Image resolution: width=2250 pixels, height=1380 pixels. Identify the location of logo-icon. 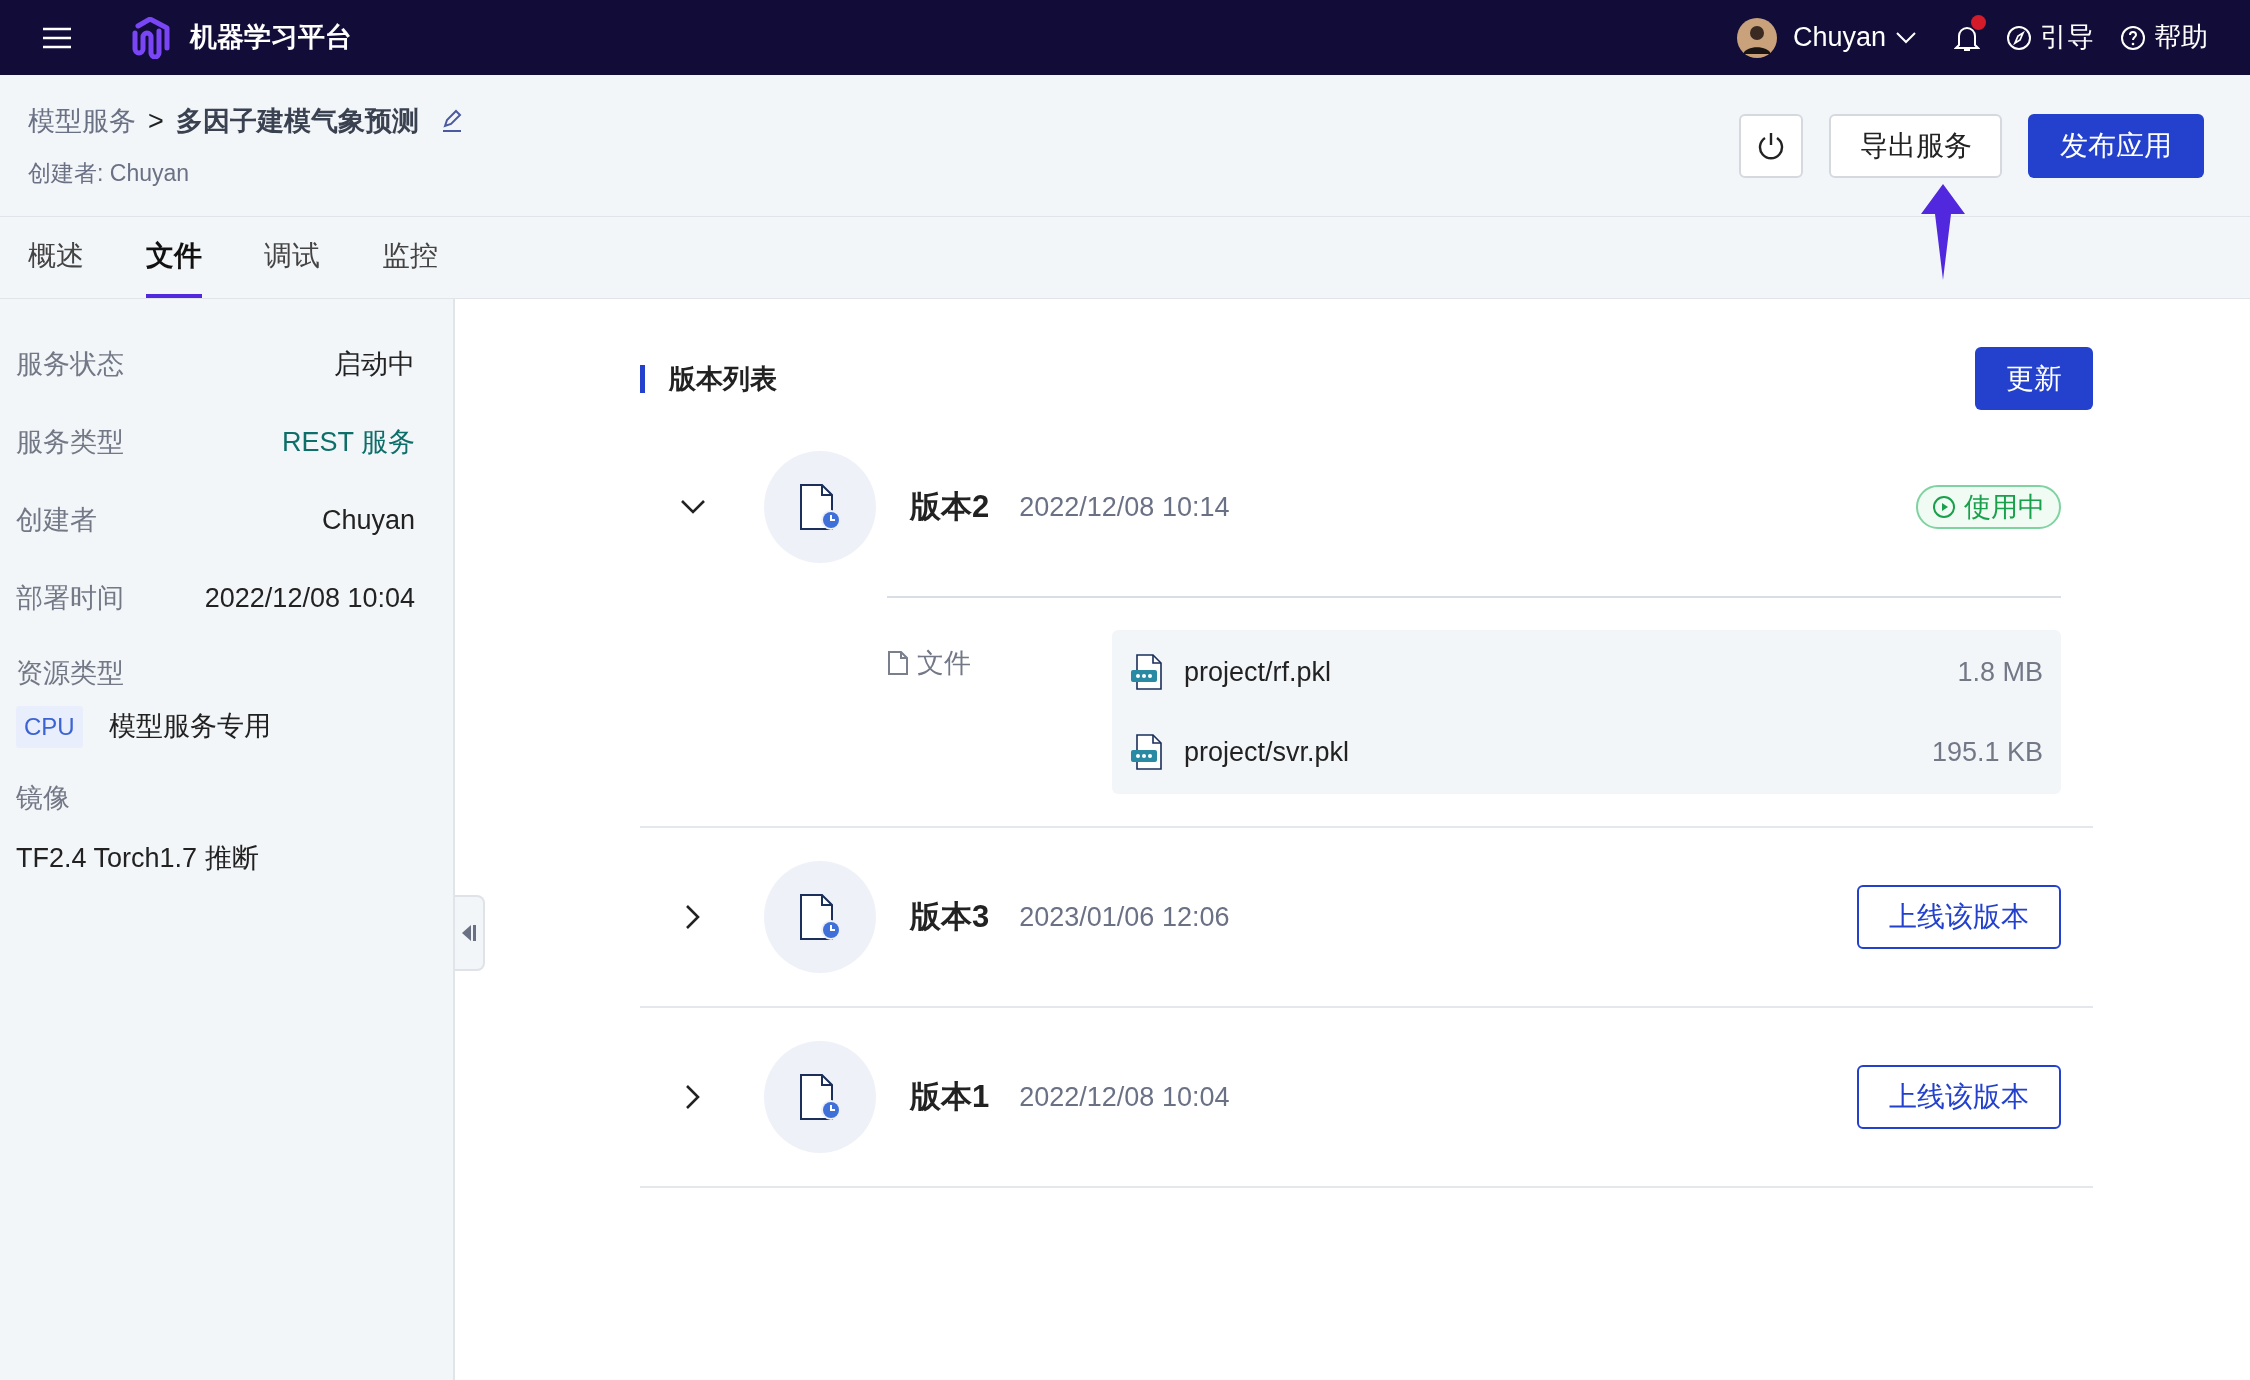
(150, 37).